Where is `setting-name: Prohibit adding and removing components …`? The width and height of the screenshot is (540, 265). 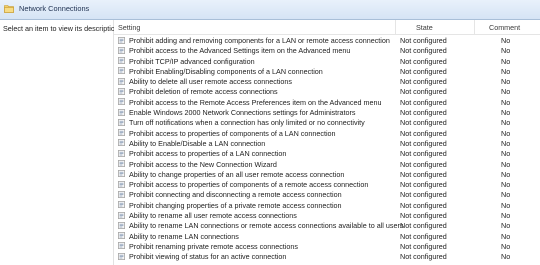
setting-name: Prohibit adding and removing components … is located at coordinates (259, 40).